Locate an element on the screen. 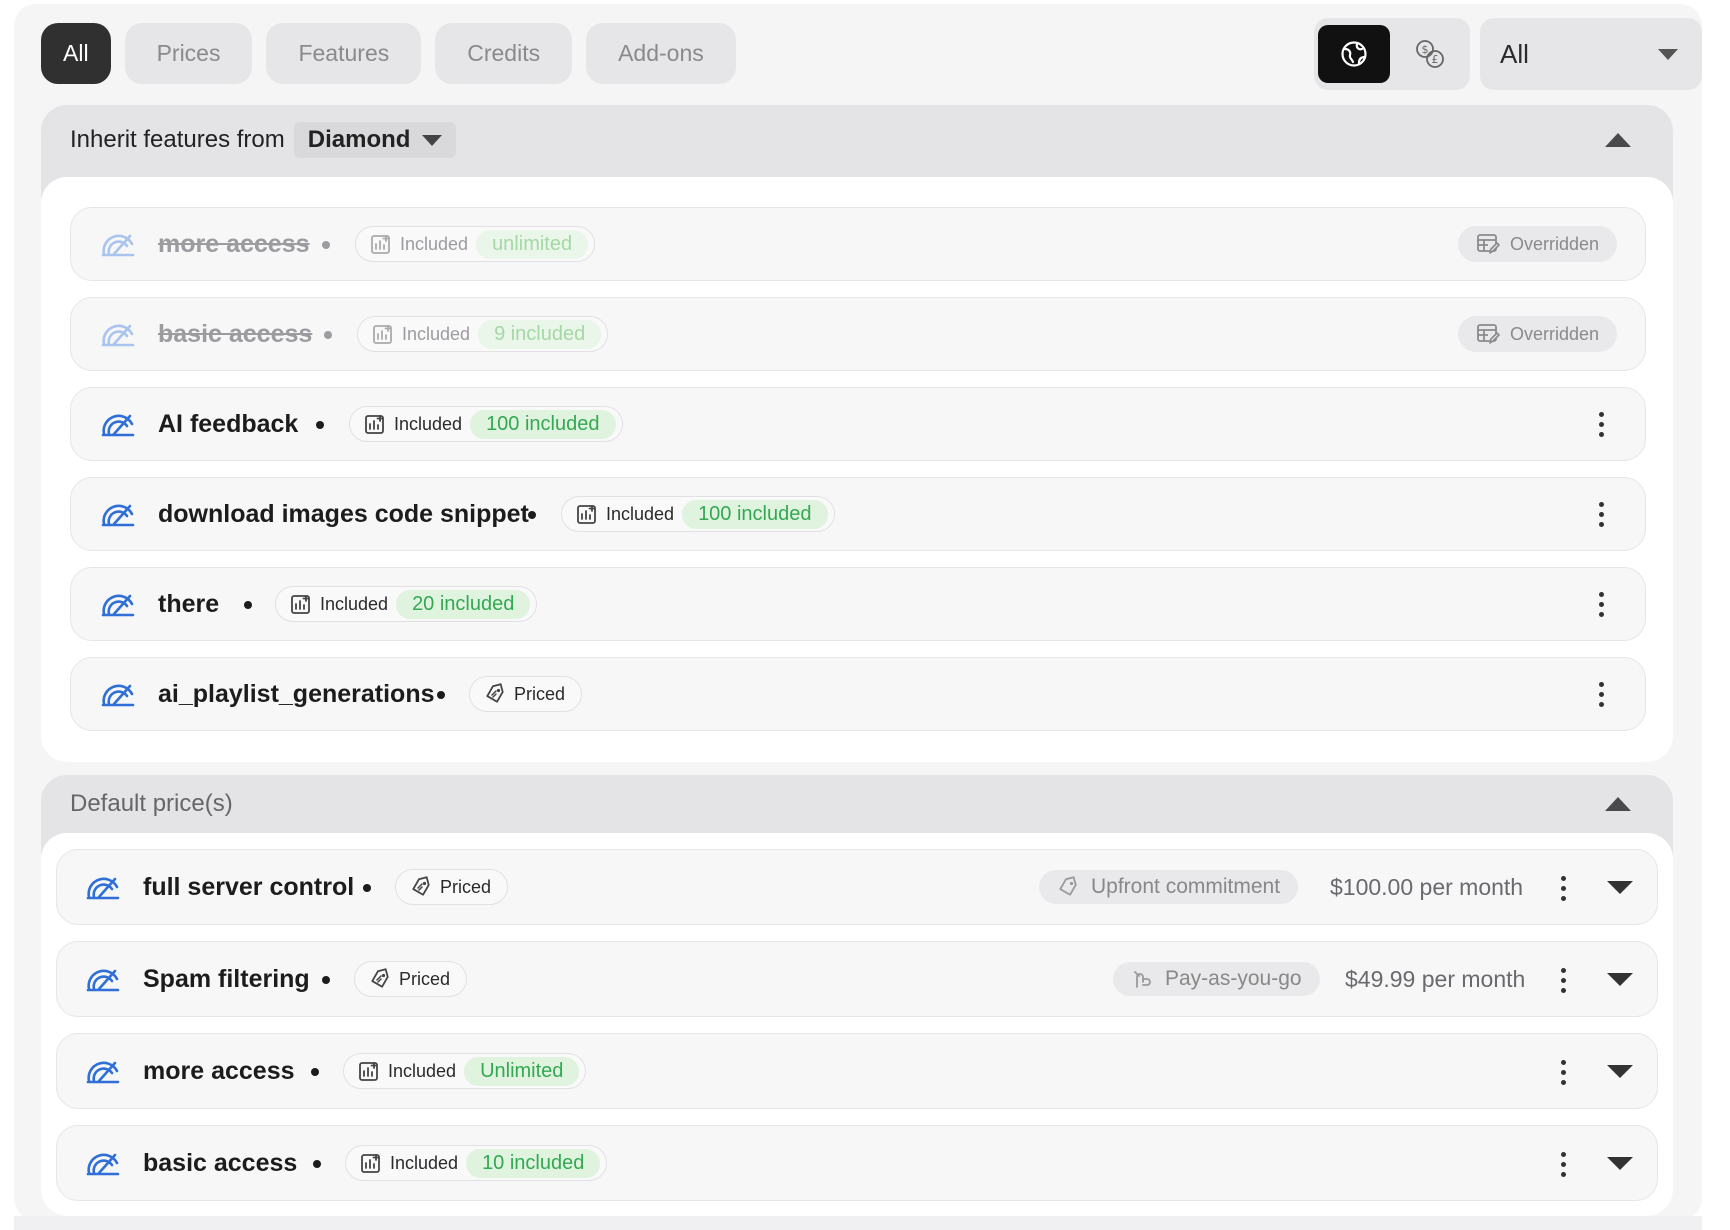  feature-name: download images code snippet is located at coordinates (343, 514).